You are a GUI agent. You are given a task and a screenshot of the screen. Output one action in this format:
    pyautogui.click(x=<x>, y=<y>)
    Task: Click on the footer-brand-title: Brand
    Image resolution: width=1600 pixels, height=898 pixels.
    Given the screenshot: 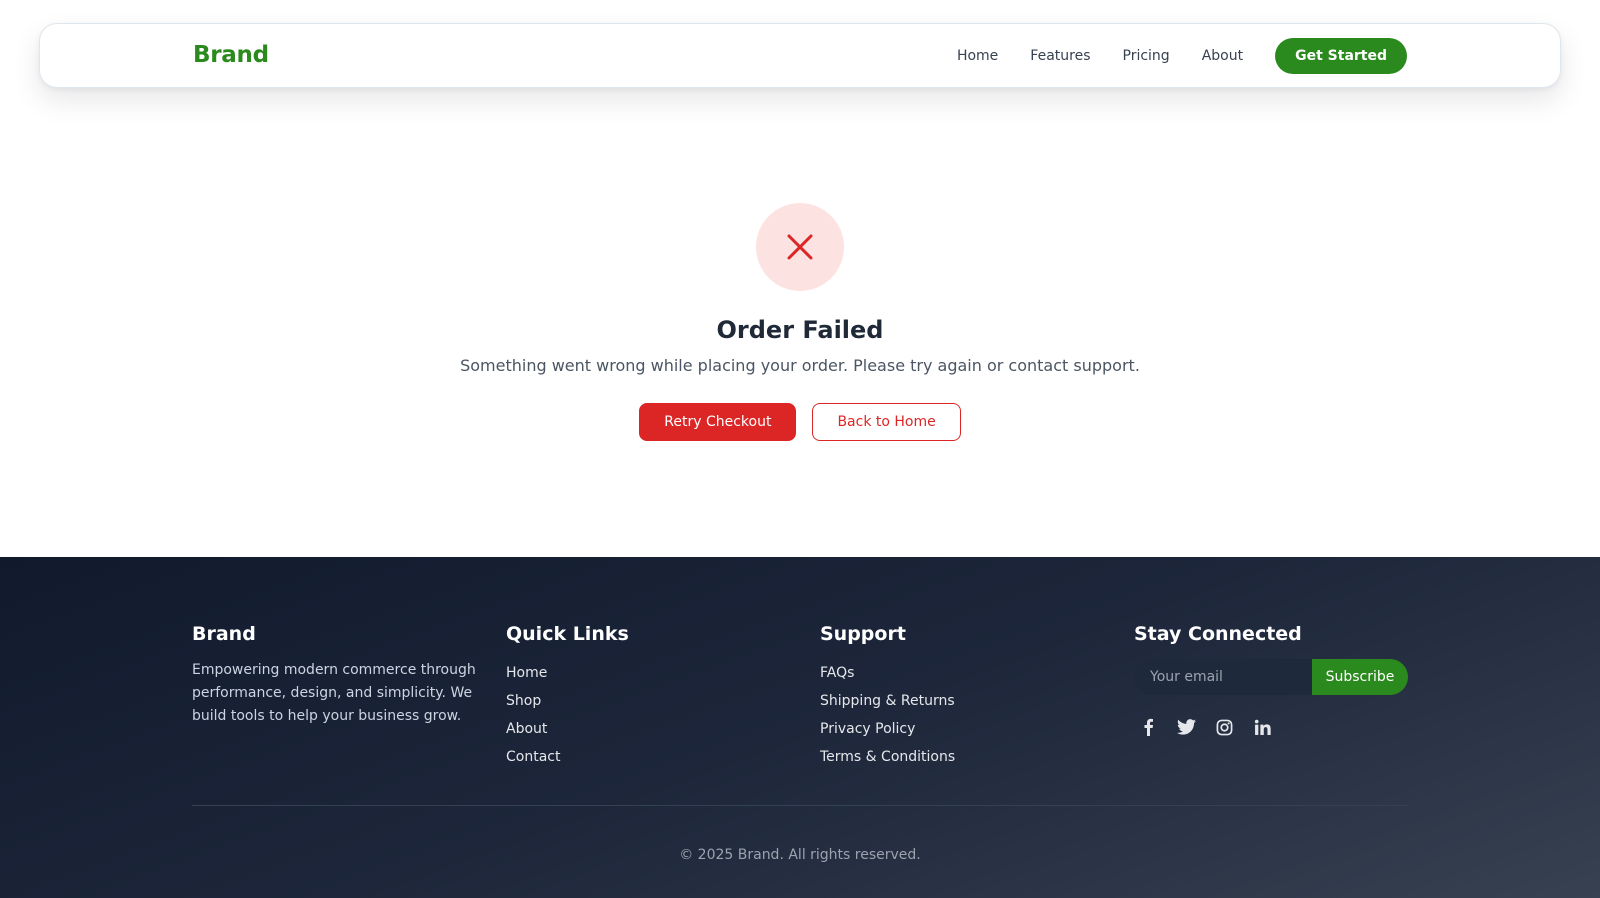 What is the action you would take?
    pyautogui.click(x=224, y=634)
    